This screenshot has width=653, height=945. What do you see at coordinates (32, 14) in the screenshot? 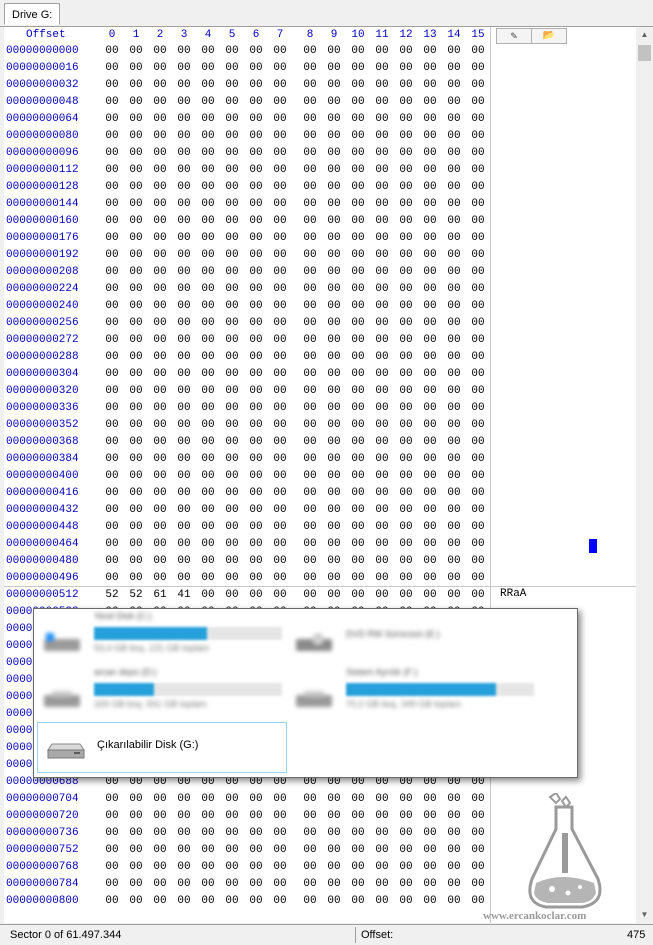
I see `tab-drive-g: Drive G:` at bounding box center [32, 14].